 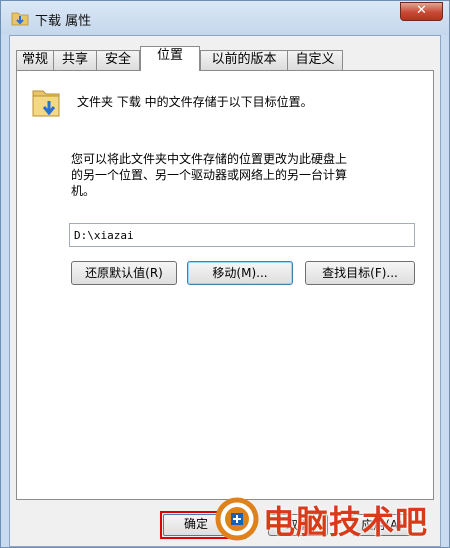 I want to click on watermark-text: 电脑技术吧, so click(x=346, y=522).